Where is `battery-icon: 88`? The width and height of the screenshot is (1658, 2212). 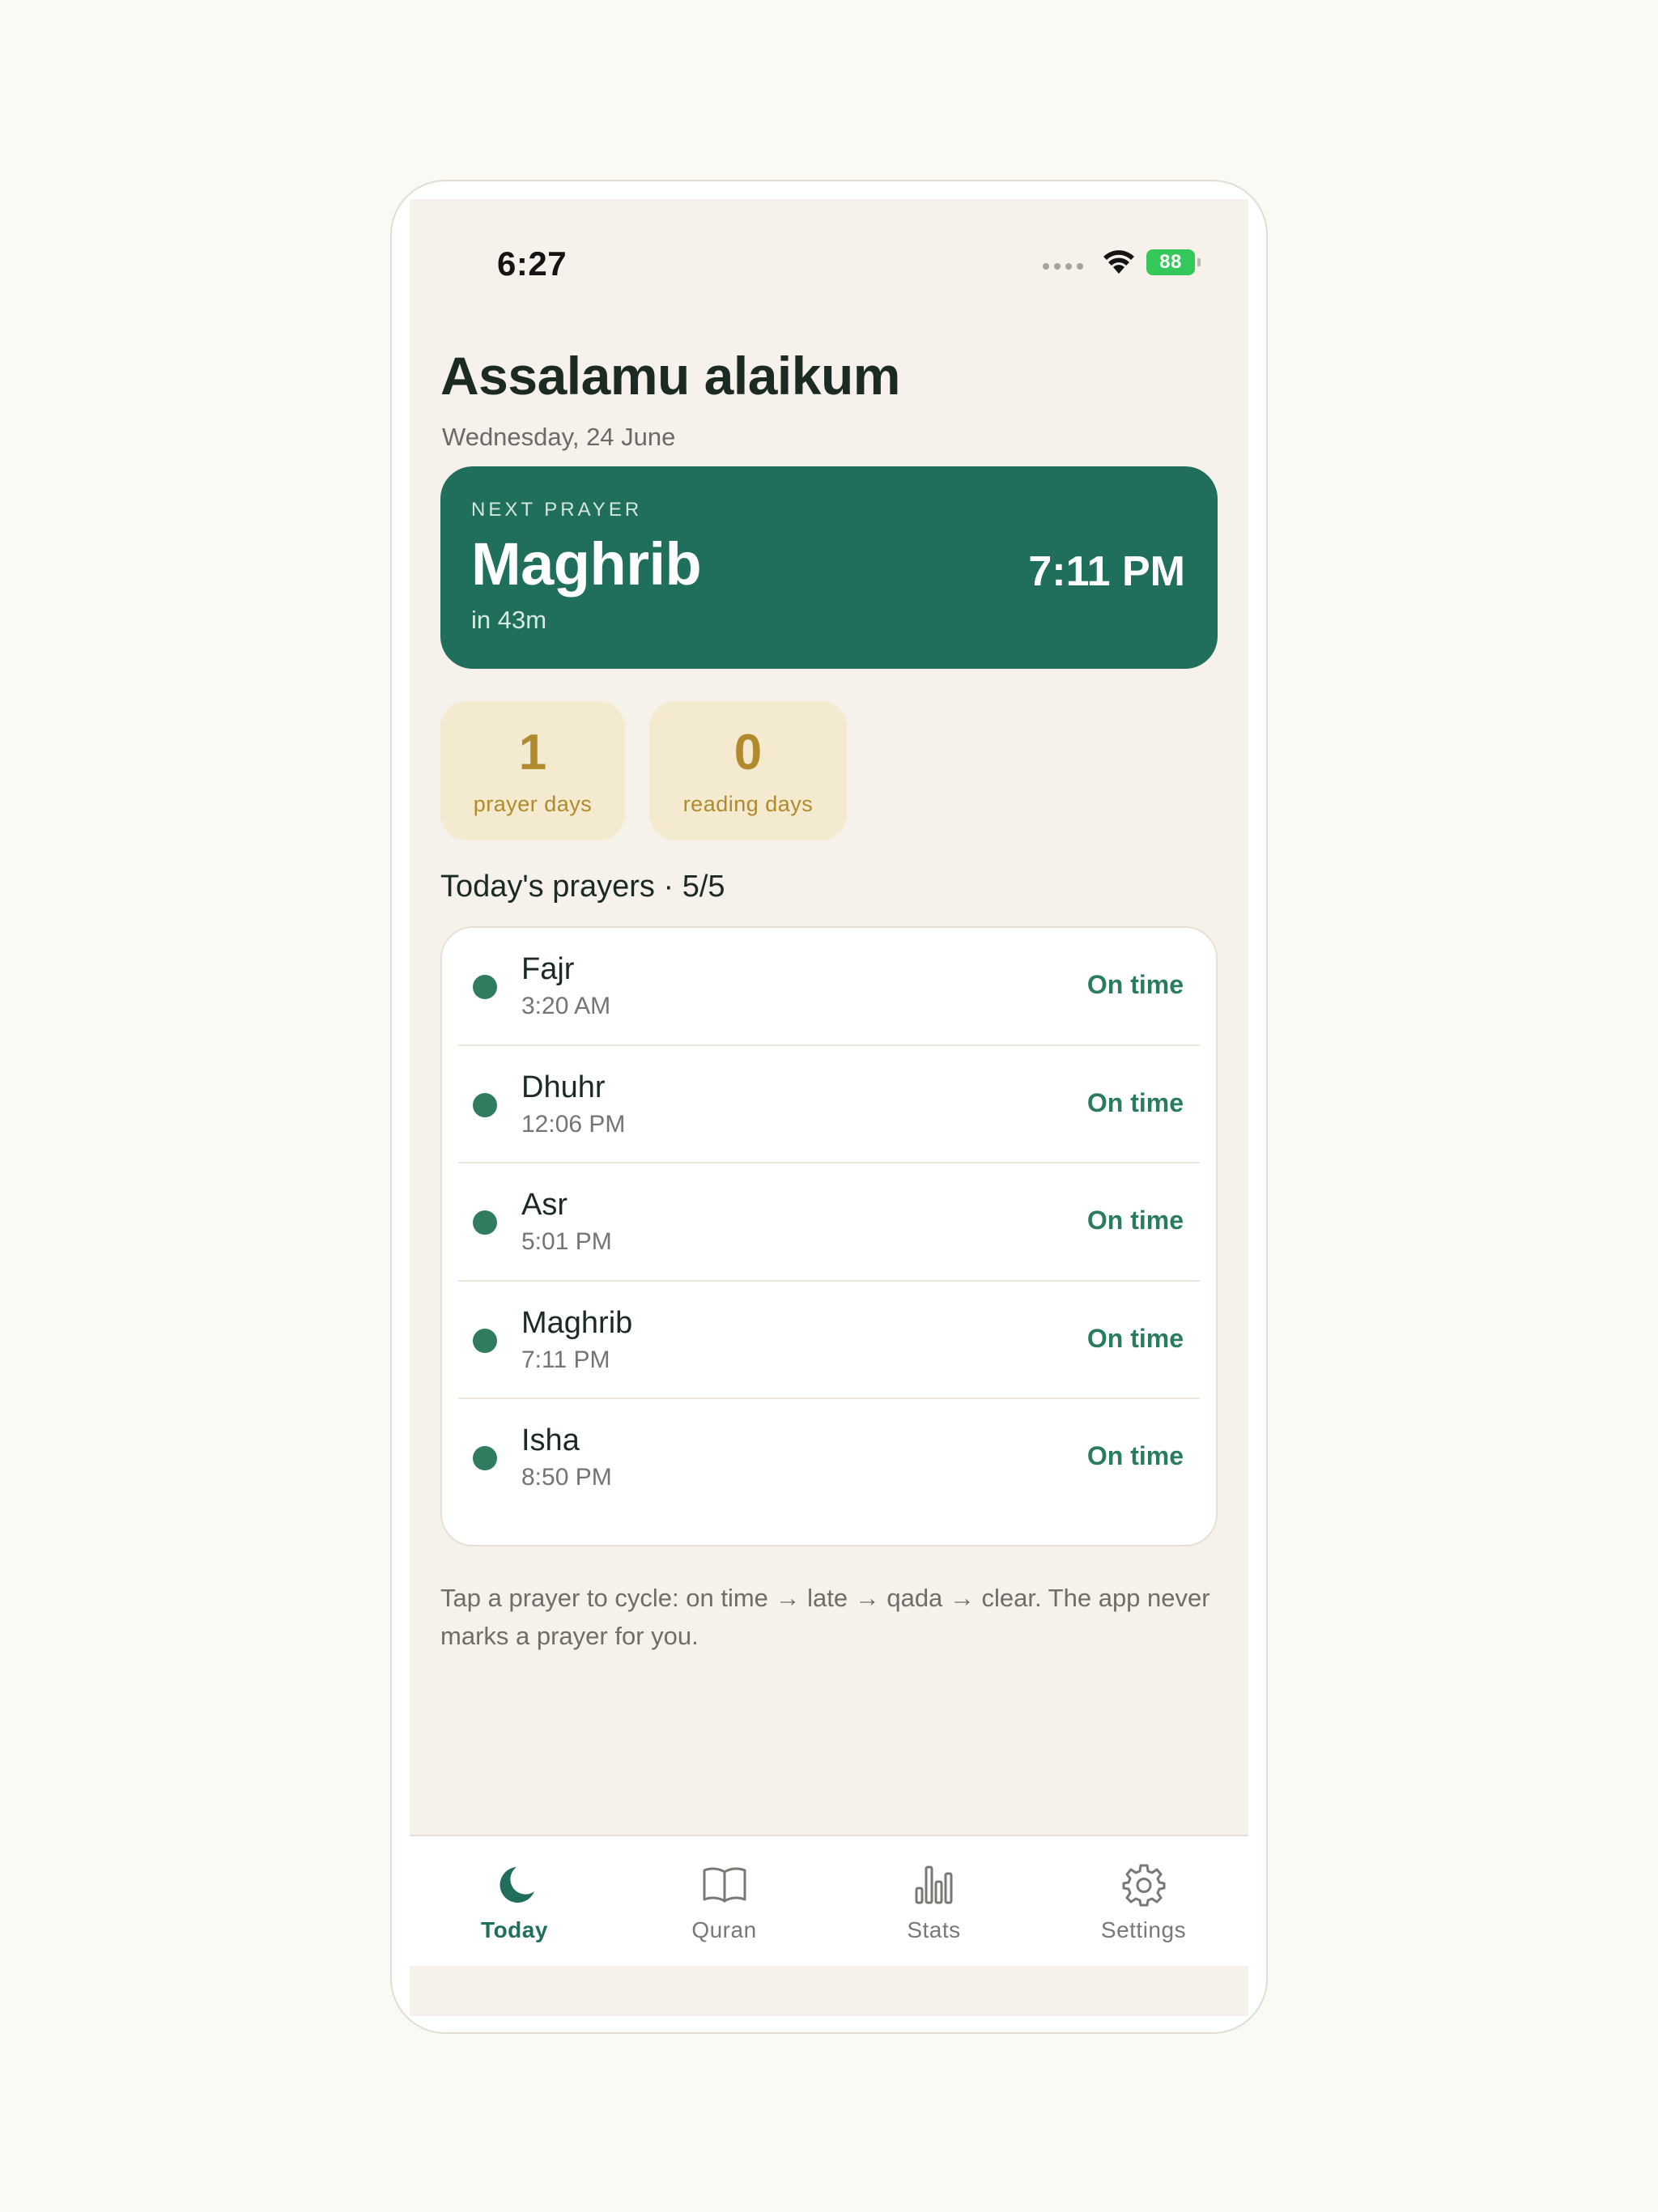
battery-icon: 88 is located at coordinates (1173, 262).